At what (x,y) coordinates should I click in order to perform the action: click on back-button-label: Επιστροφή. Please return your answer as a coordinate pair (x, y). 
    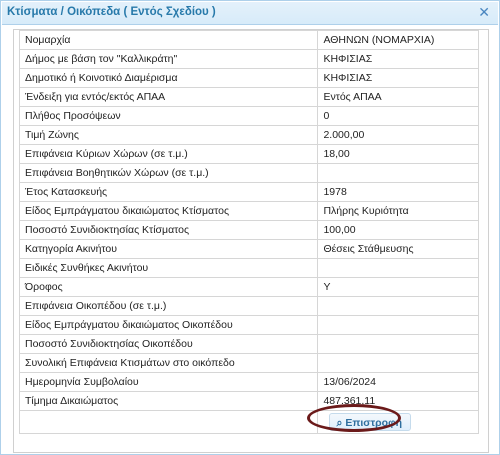
    Looking at the image, I should click on (373, 422).